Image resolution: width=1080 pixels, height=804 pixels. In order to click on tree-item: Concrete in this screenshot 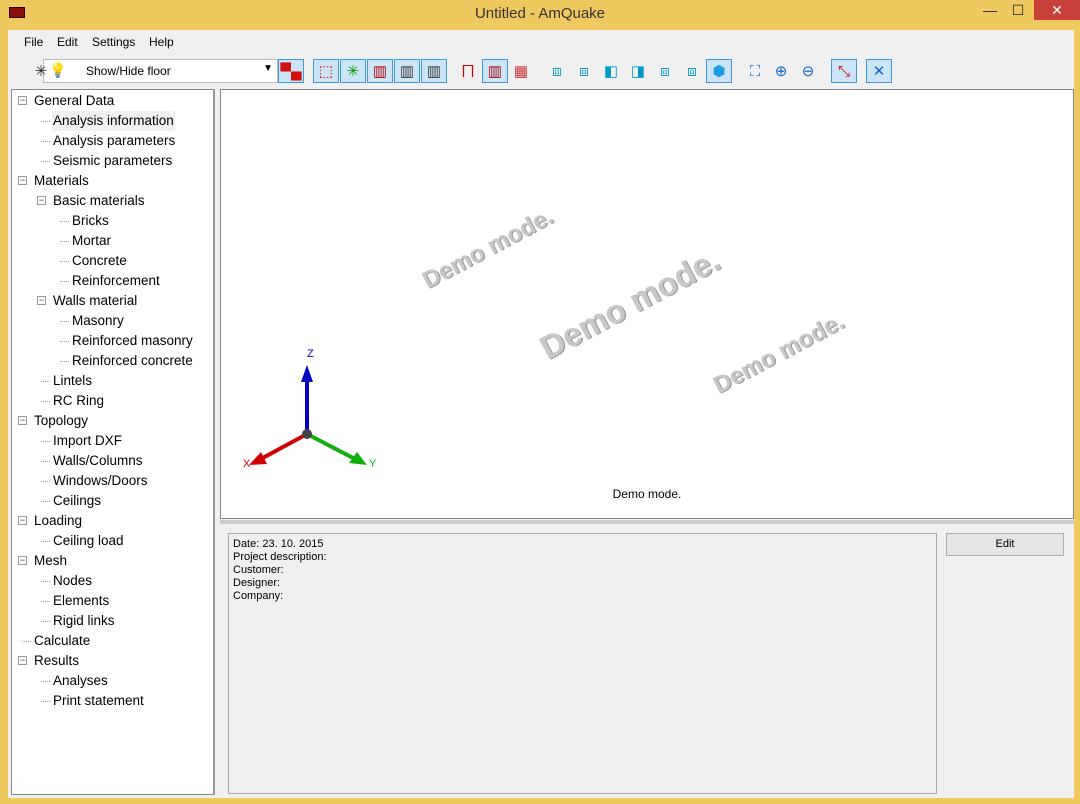, I will do `click(99, 261)`.